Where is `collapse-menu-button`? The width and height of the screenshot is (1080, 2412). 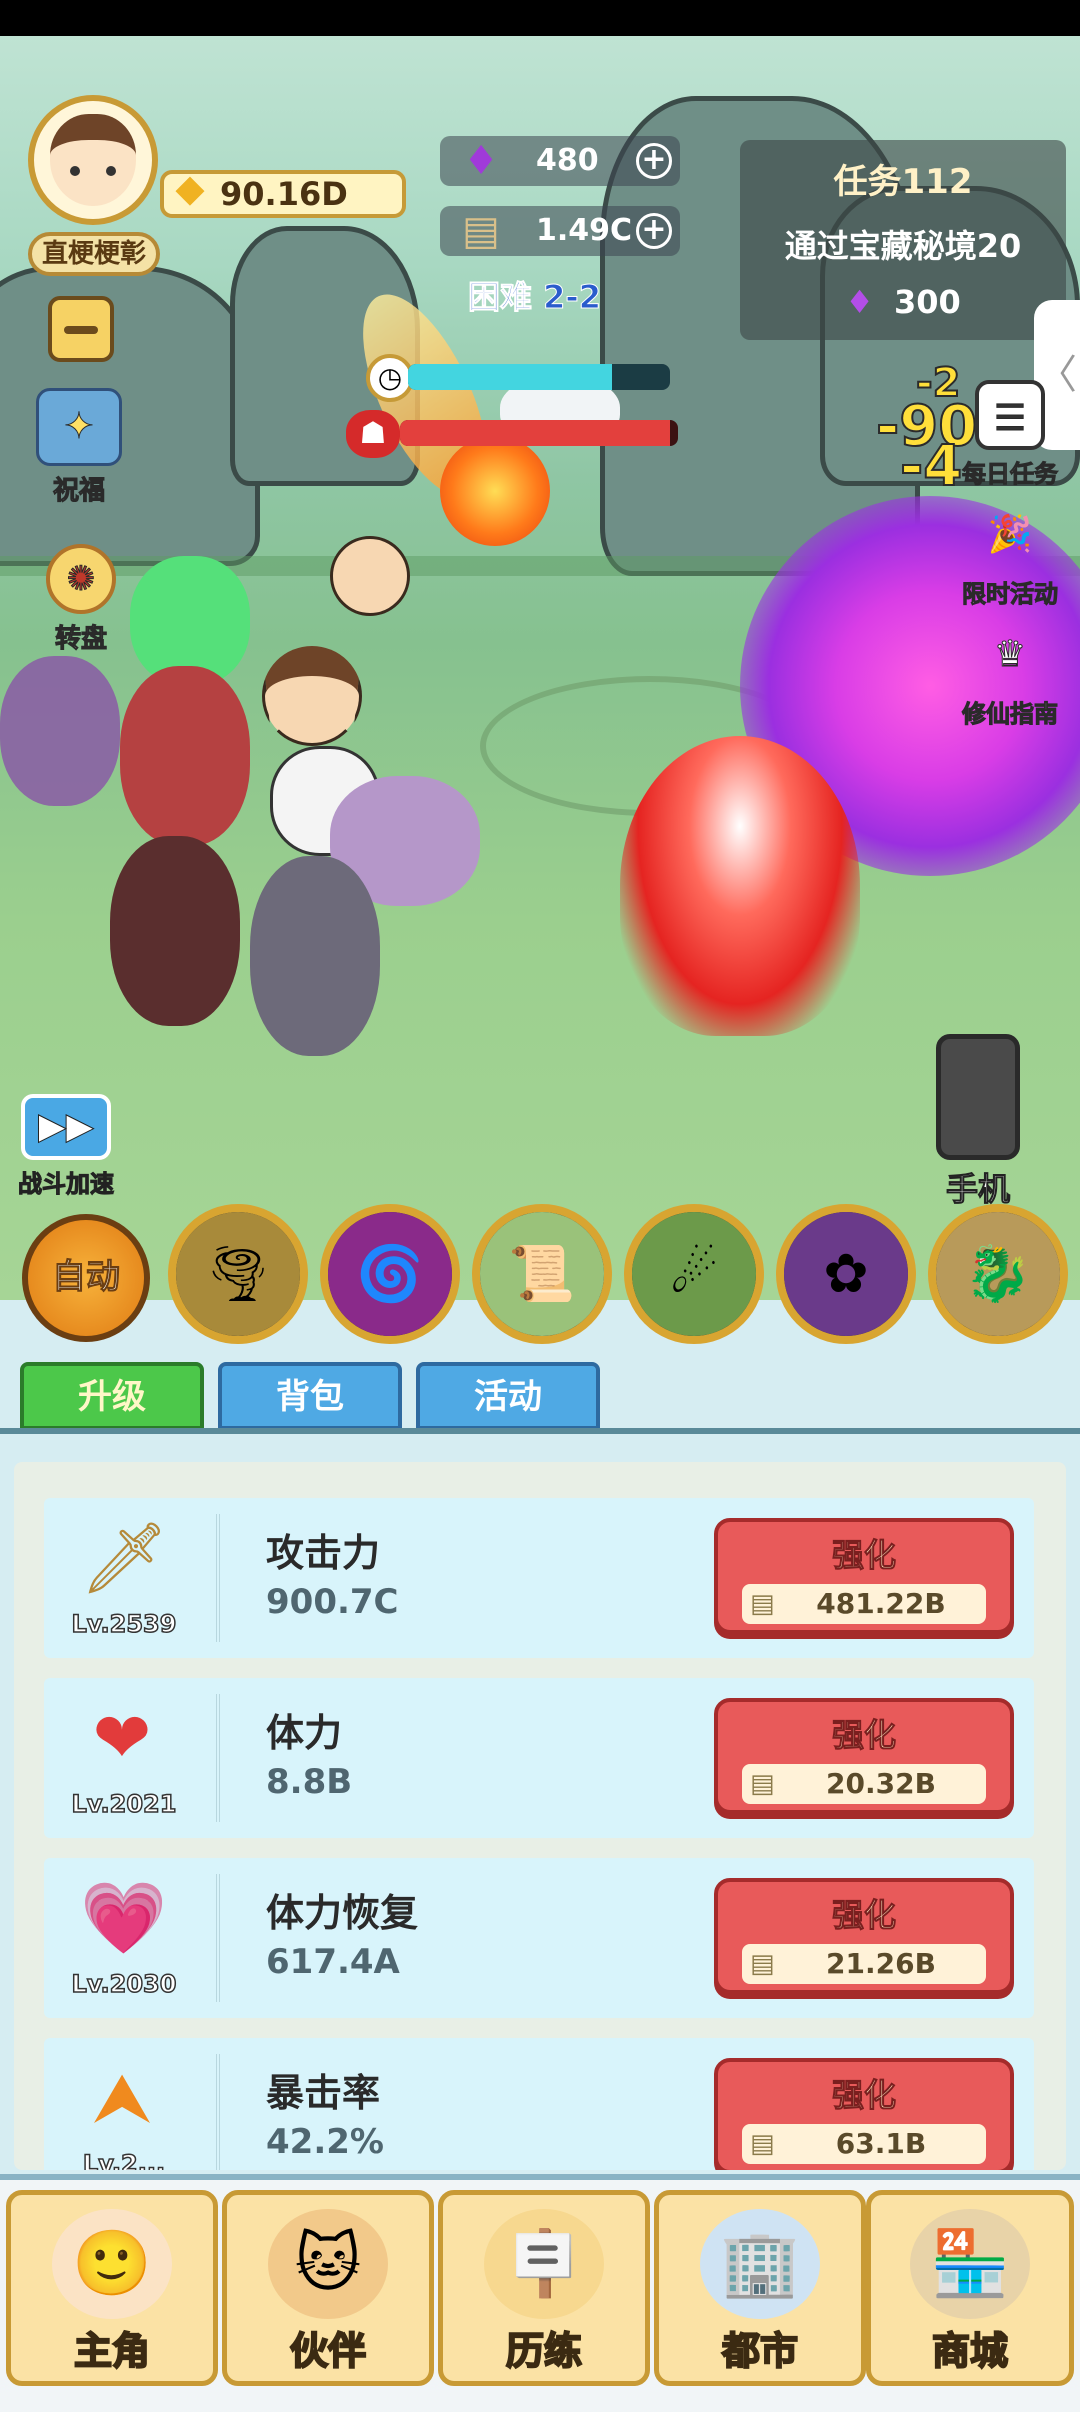
collapse-menu-button is located at coordinates (81, 329).